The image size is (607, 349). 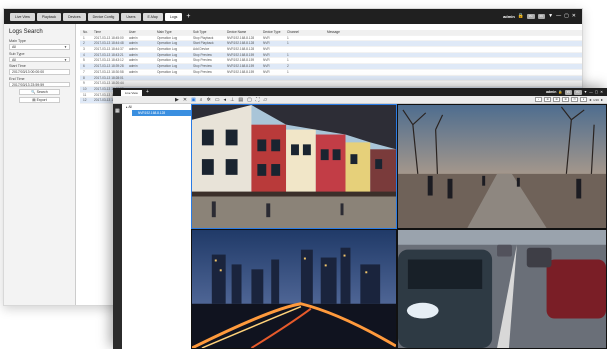 I want to click on cpu-indicator: Pc, so click(x=568, y=92).